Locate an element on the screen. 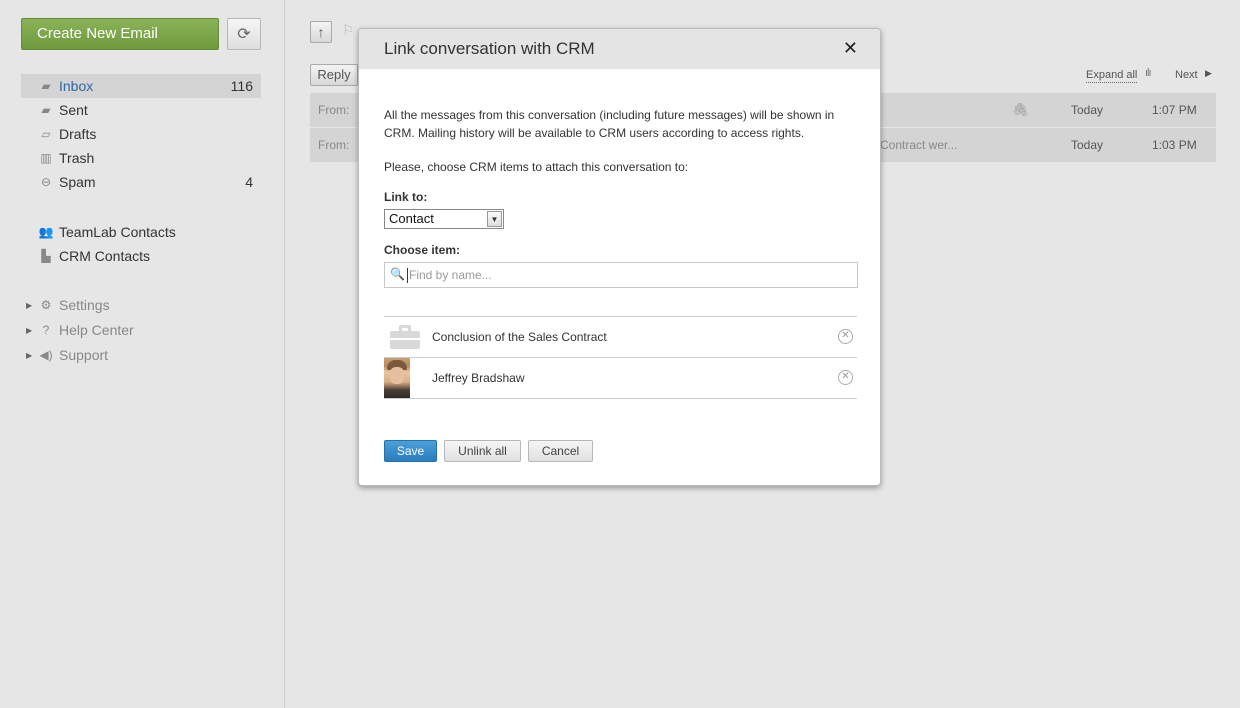 This screenshot has height=708, width=1240. briefcase-icon is located at coordinates (405, 337).